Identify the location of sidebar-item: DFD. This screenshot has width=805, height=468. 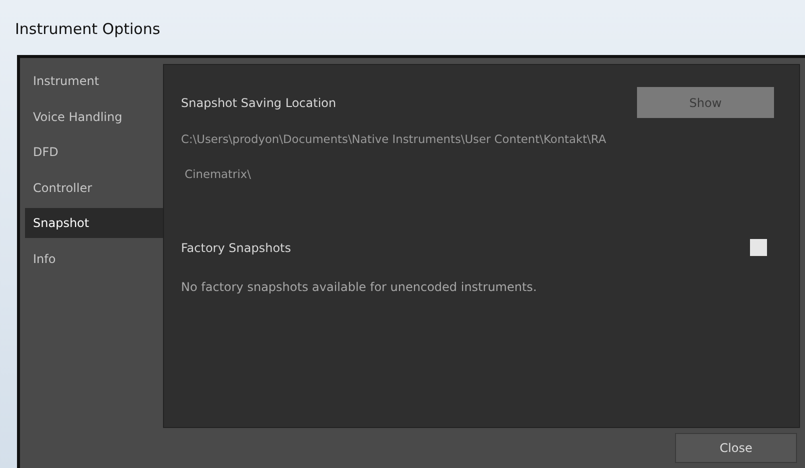
(94, 152).